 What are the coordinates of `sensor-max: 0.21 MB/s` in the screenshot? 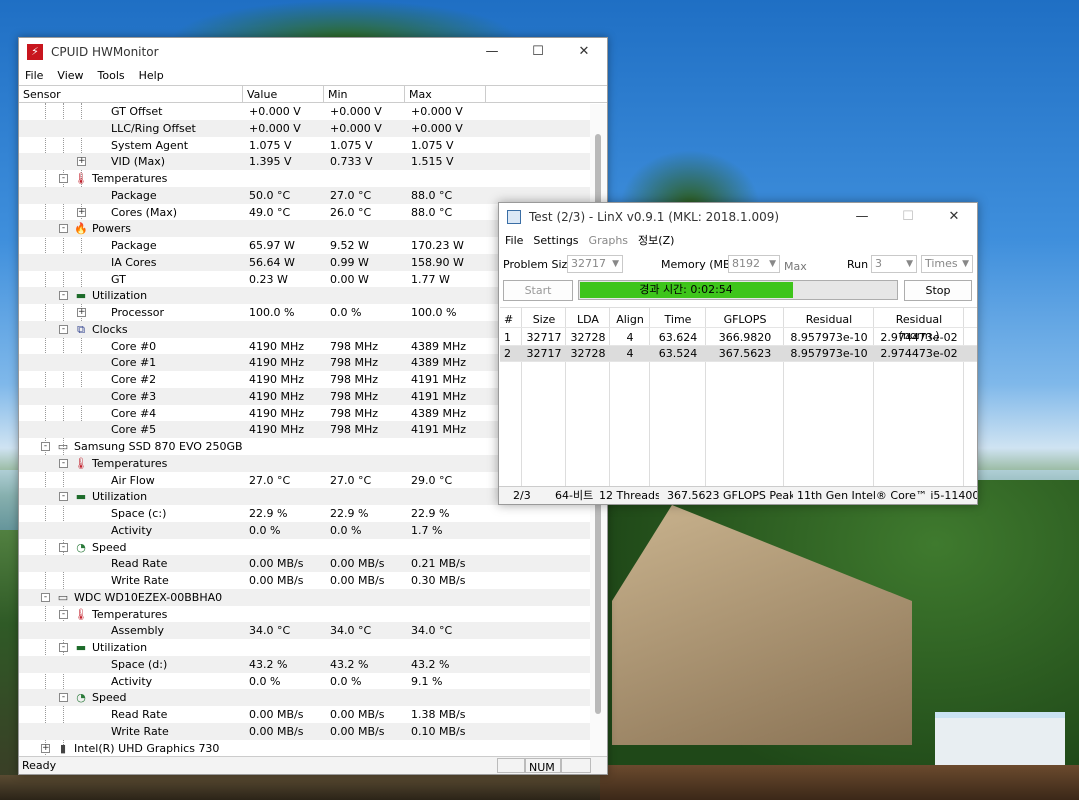 It's located at (438, 564).